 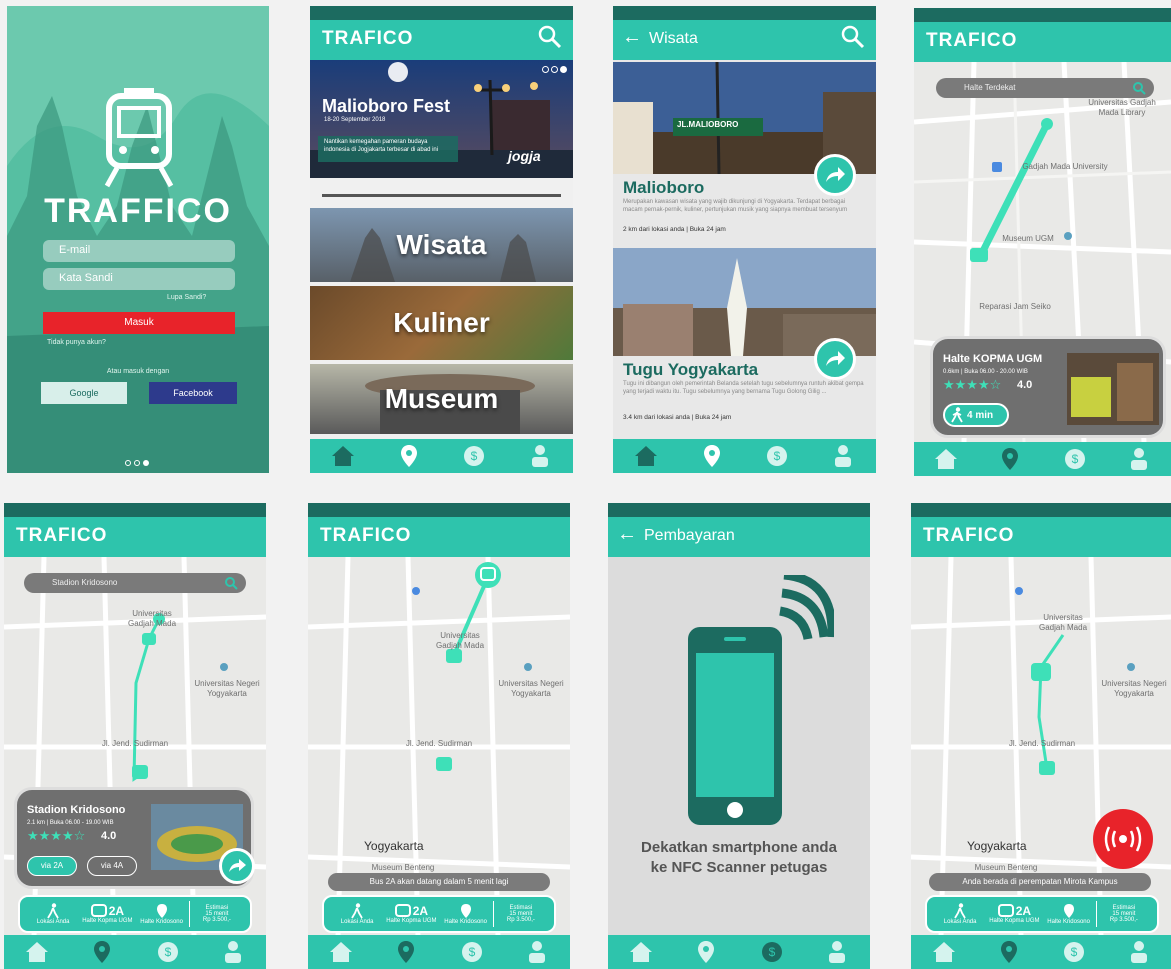 What do you see at coordinates (53, 911) in the screenshot?
I see `walking-person-icon` at bounding box center [53, 911].